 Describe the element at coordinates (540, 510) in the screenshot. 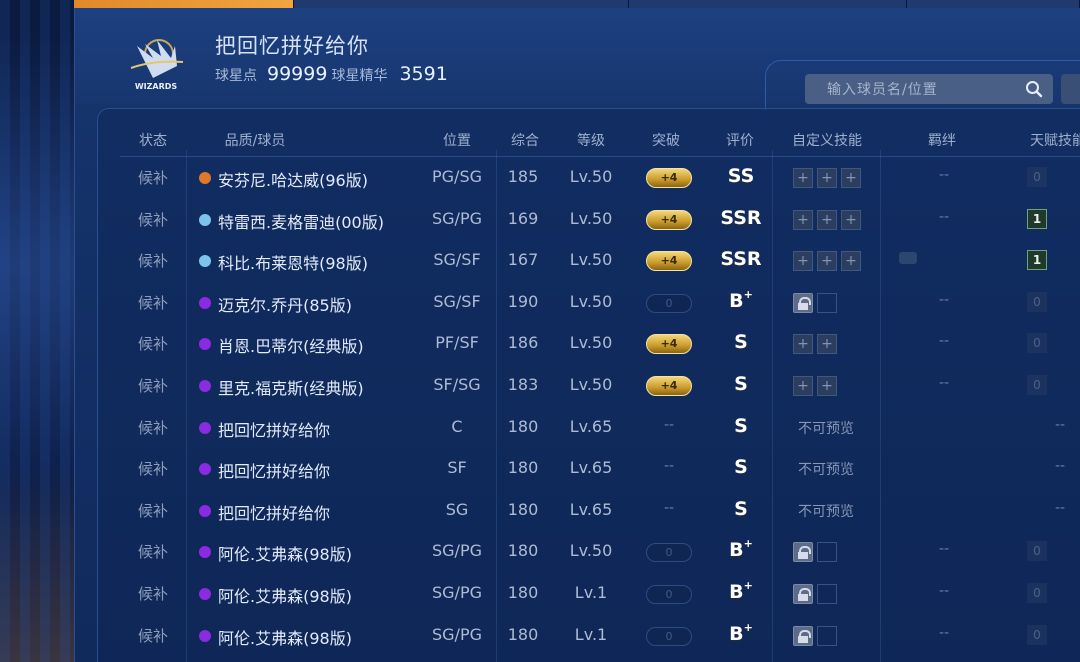

I see `table-row: 候补 把回忆拼好给你 SG 180 Lv.65 -- S 不可预览 --` at that location.